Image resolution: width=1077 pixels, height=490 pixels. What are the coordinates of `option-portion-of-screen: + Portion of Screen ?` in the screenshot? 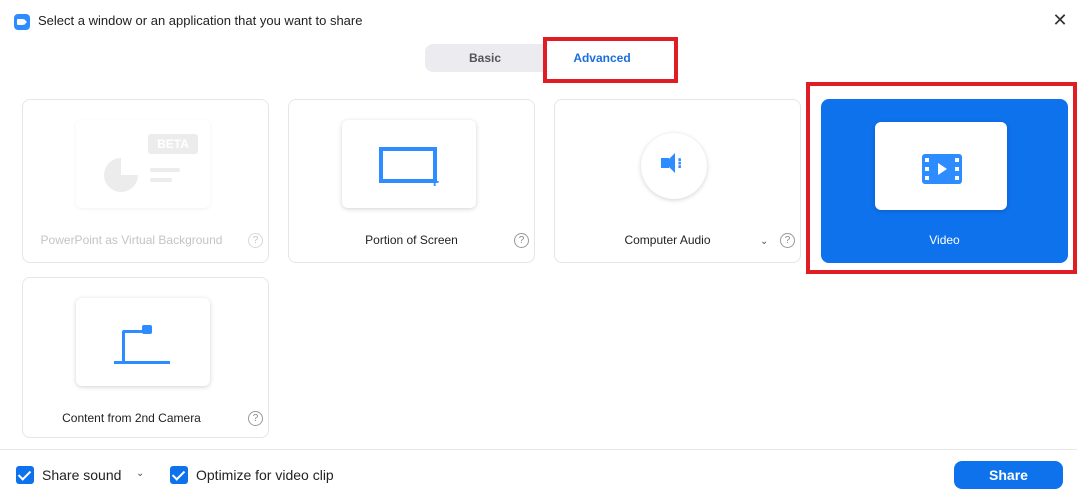 It's located at (411, 181).